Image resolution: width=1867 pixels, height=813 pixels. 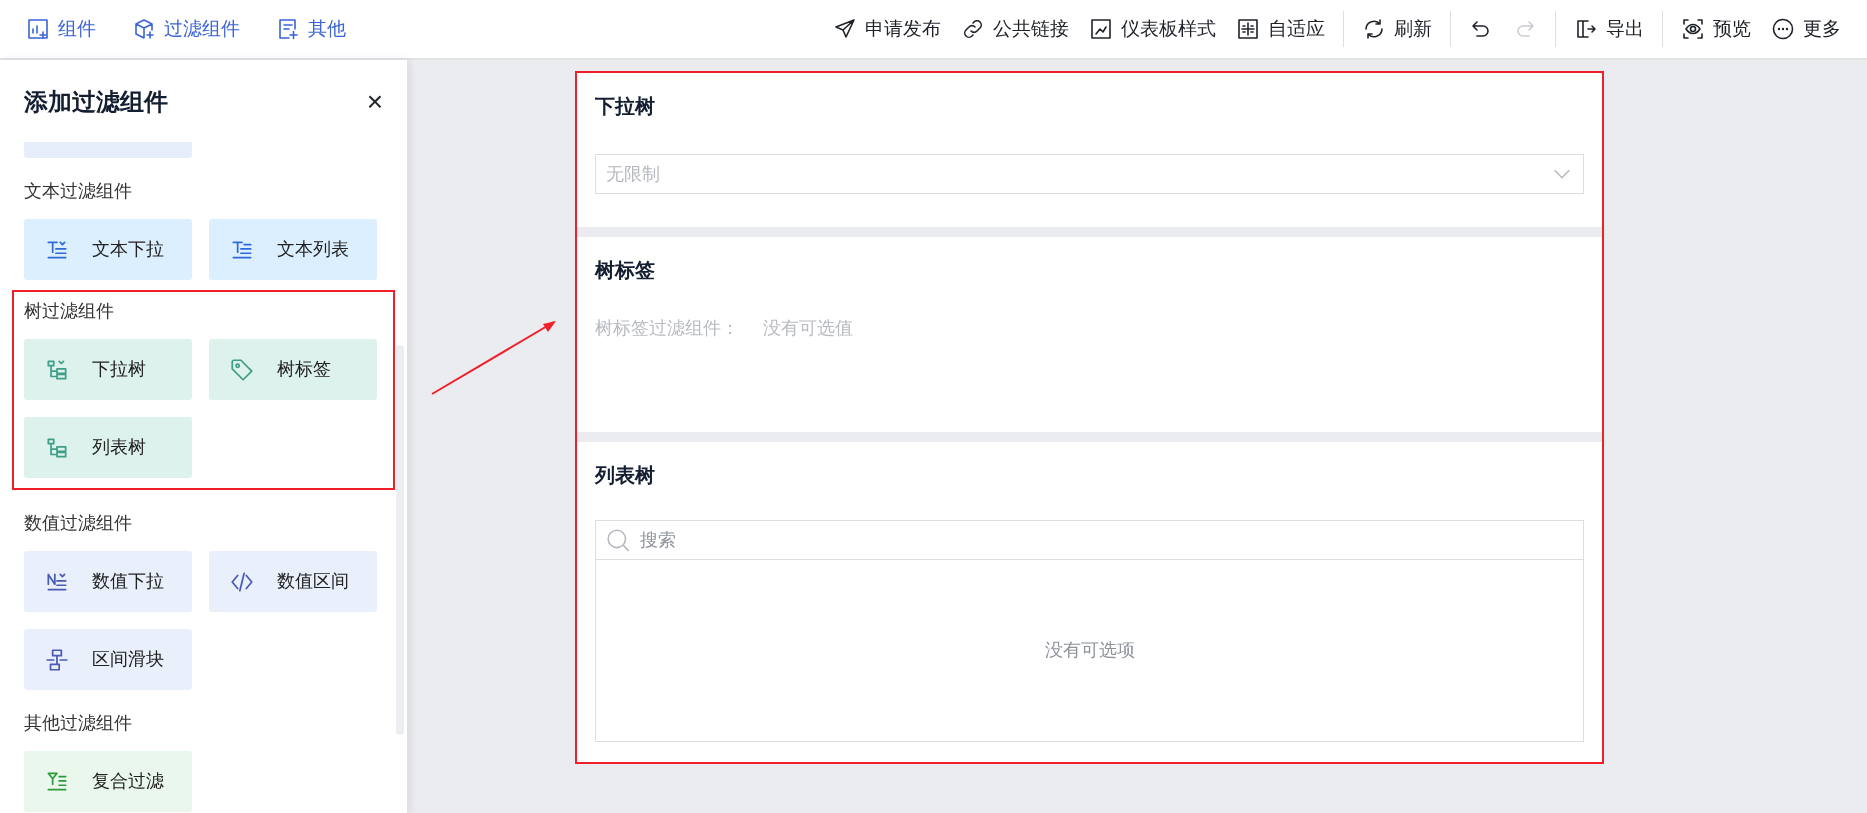 I want to click on filter-tile: 文本下拉, so click(x=108, y=249).